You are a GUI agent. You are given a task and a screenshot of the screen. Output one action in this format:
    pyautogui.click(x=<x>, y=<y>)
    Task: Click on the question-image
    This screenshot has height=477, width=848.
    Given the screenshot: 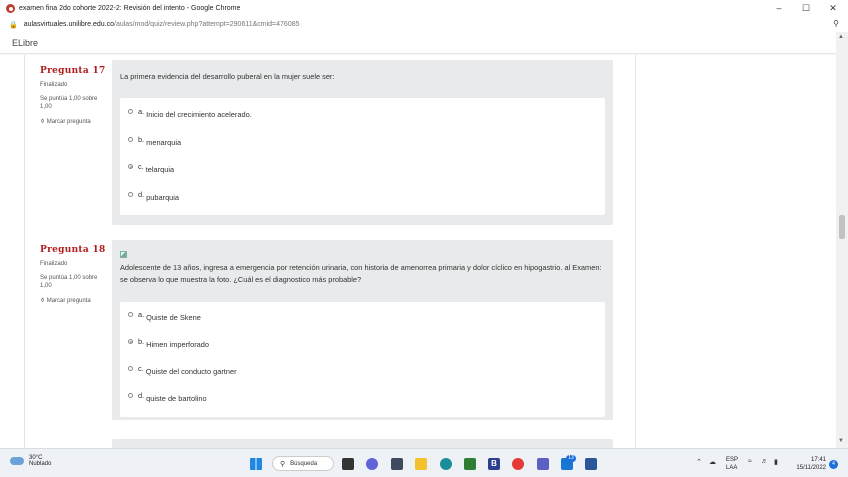 What is the action you would take?
    pyautogui.click(x=362, y=249)
    